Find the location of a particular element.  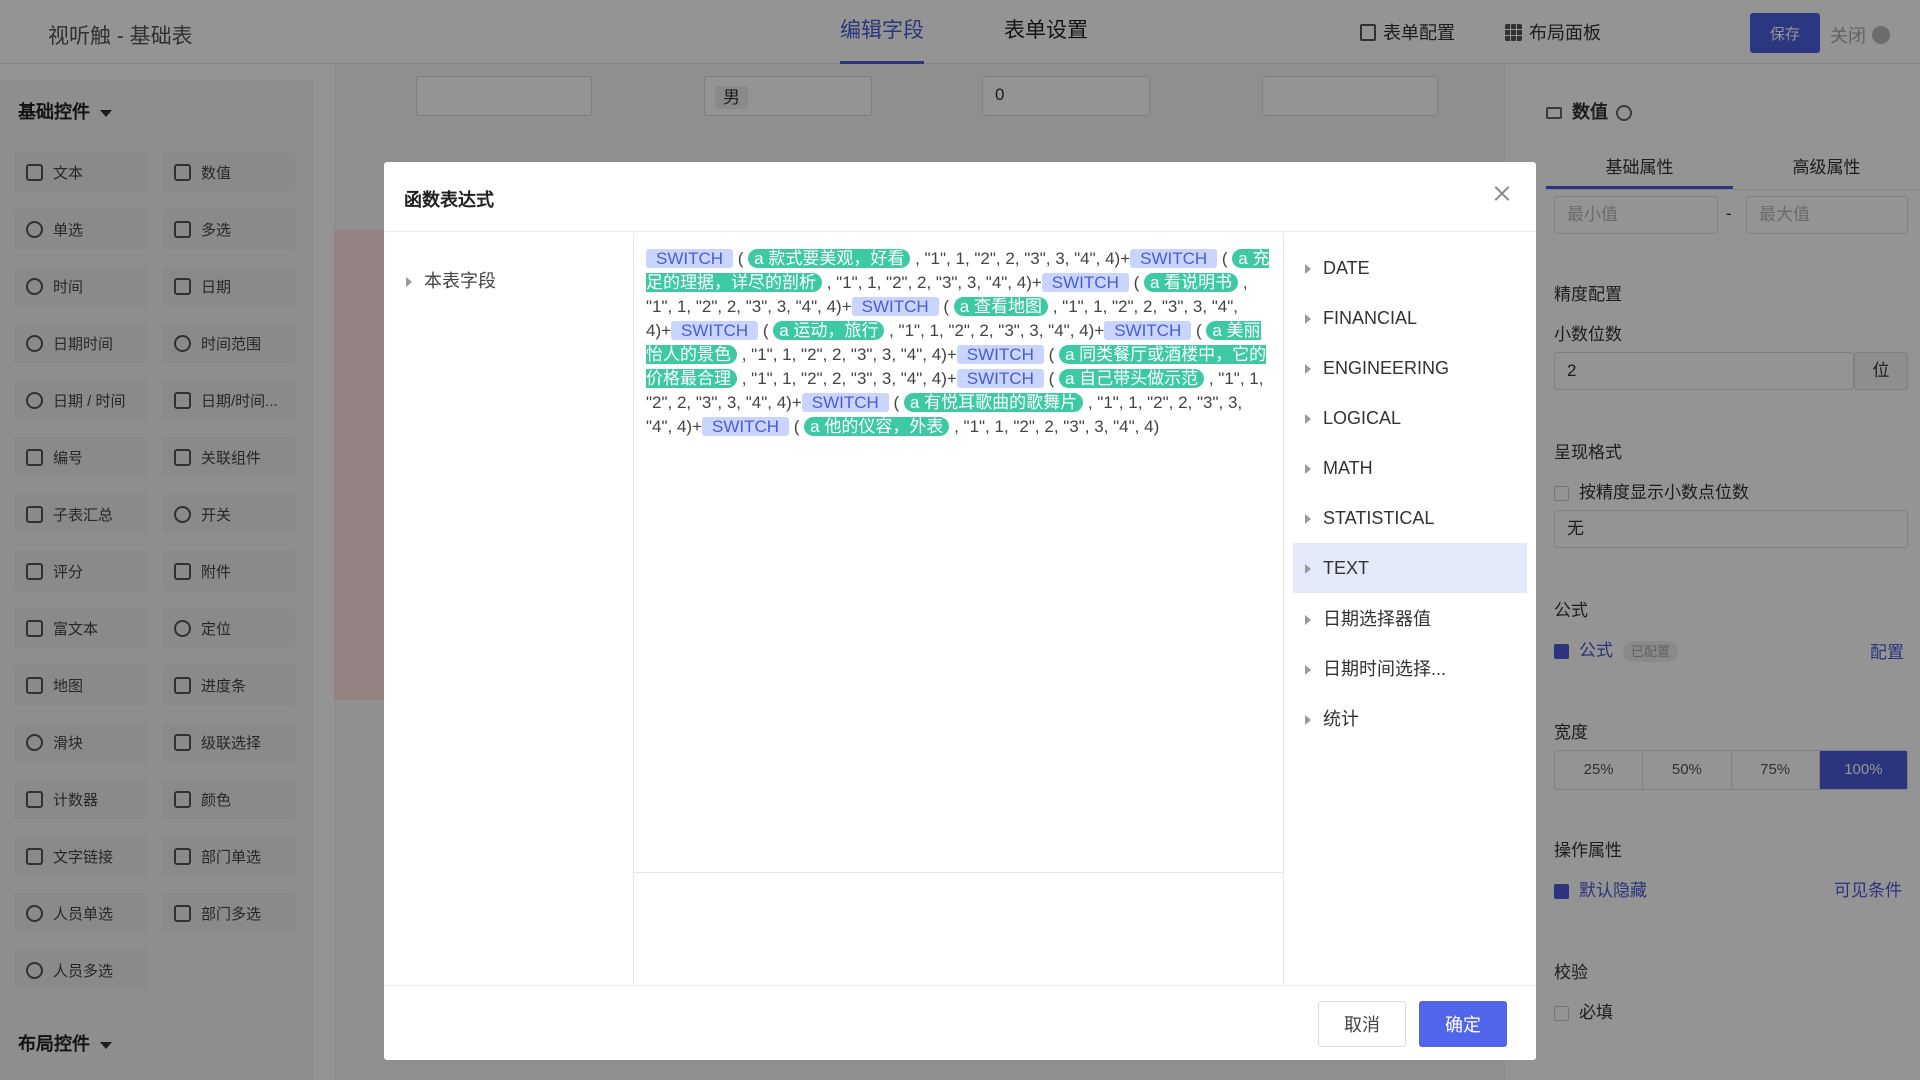

category-label: LOGICAL is located at coordinates (1362, 418).